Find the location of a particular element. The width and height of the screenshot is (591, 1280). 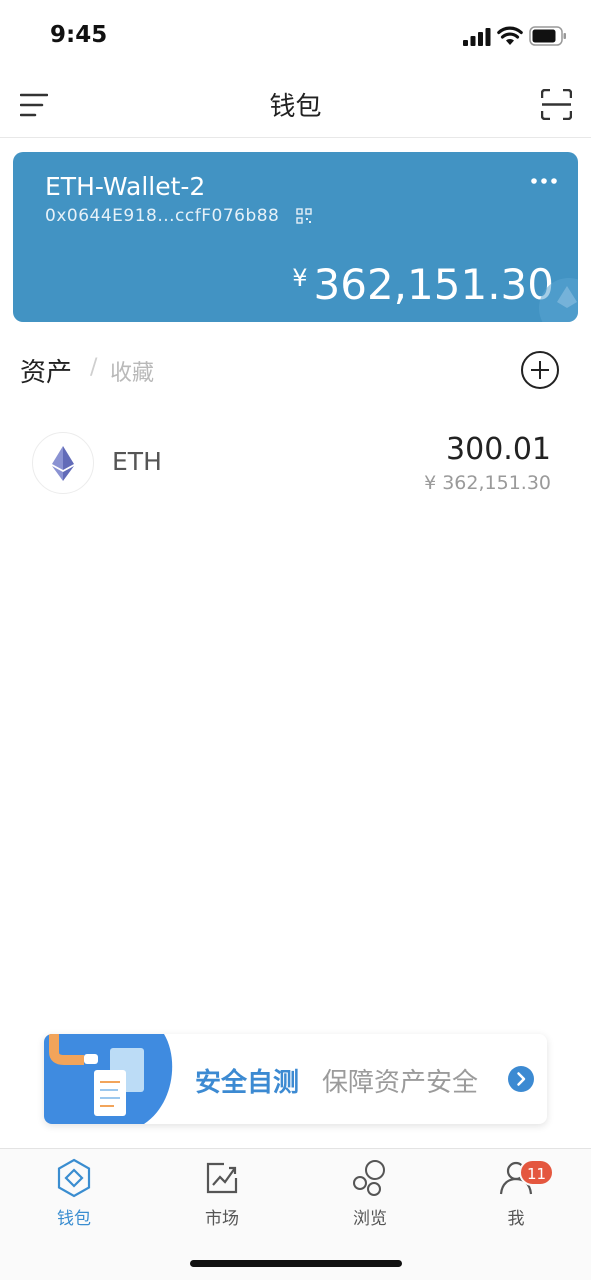

chevron-right-icon is located at coordinates (521, 1079).